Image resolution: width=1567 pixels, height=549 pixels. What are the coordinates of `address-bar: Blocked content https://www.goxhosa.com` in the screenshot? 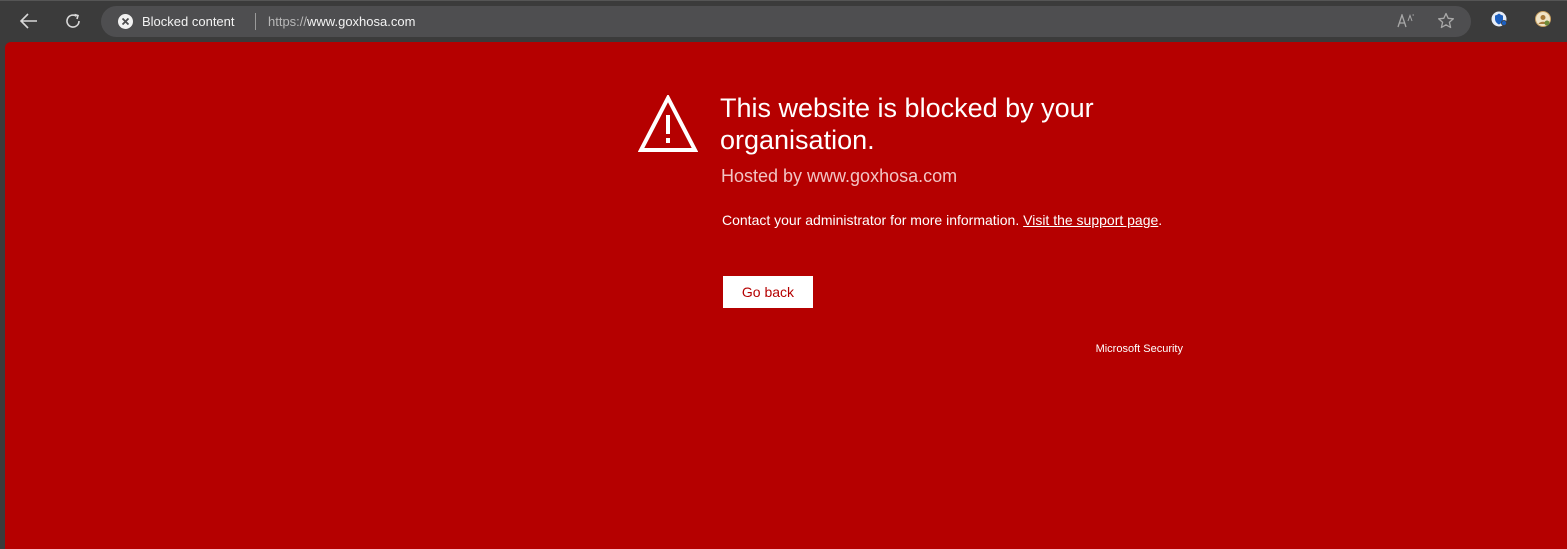 It's located at (786, 21).